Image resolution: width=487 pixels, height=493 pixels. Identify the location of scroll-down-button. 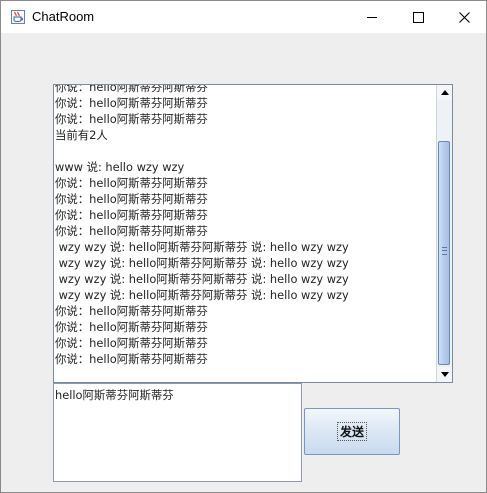
(444, 374).